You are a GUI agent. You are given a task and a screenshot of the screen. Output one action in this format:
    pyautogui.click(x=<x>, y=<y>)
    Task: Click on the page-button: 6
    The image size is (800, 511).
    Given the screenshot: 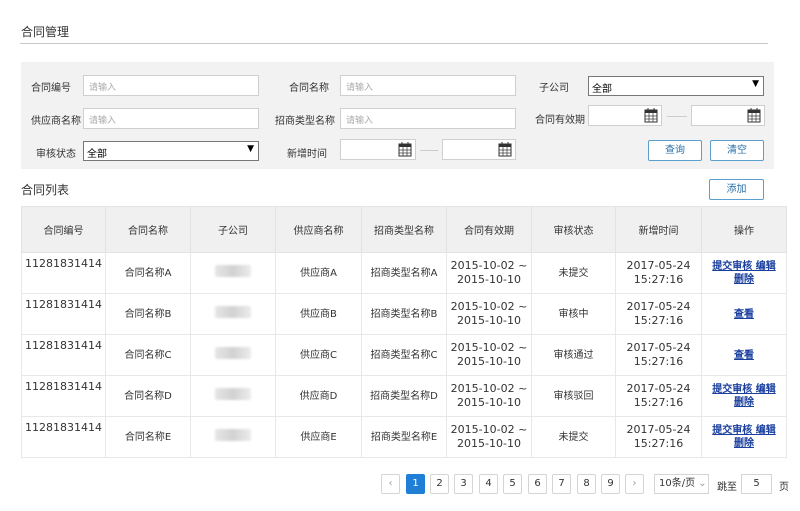 What is the action you would take?
    pyautogui.click(x=537, y=484)
    